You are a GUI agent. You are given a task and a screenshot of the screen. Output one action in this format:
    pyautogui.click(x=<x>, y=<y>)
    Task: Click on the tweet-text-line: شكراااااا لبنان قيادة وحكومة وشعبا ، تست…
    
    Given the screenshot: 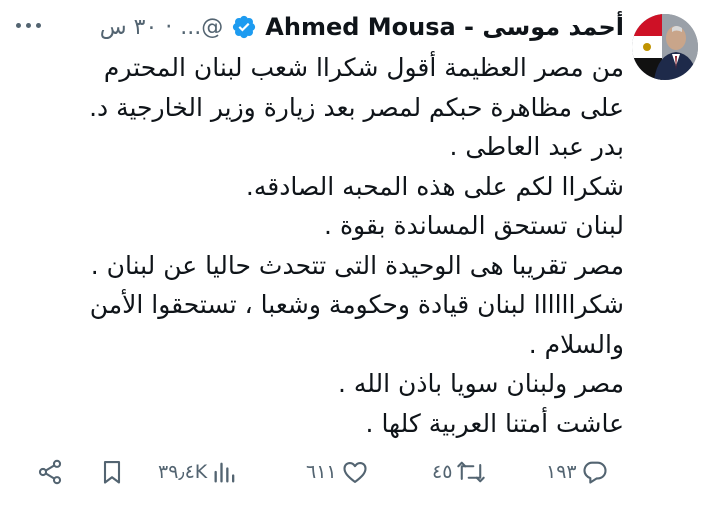 What is the action you would take?
    pyautogui.click(x=356, y=304)
    